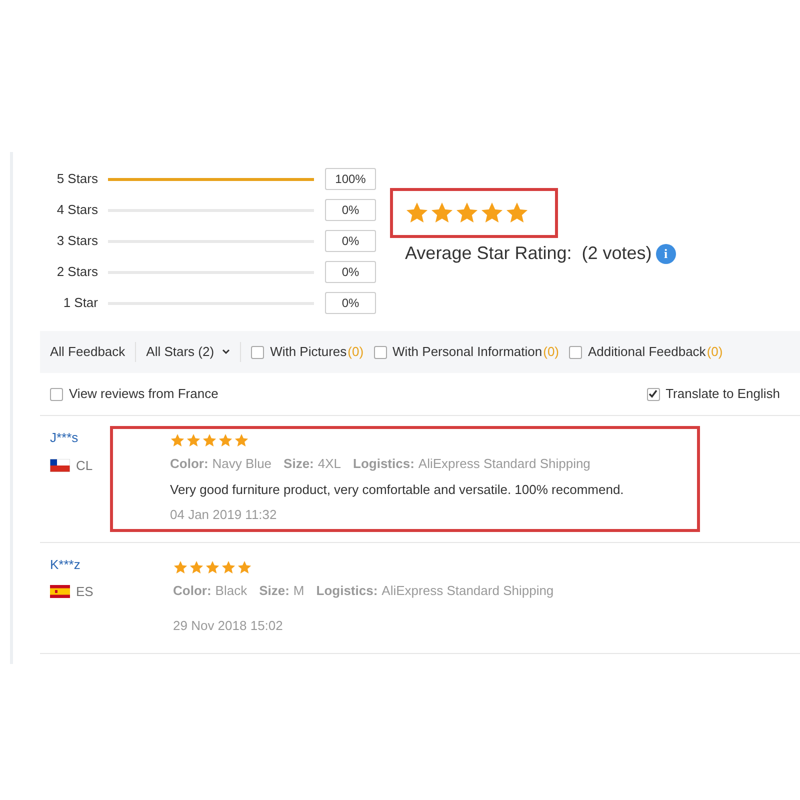 Image resolution: width=800 pixels, height=800 pixels. What do you see at coordinates (330, 464) in the screenshot?
I see `attribute-value: 4XL` at bounding box center [330, 464].